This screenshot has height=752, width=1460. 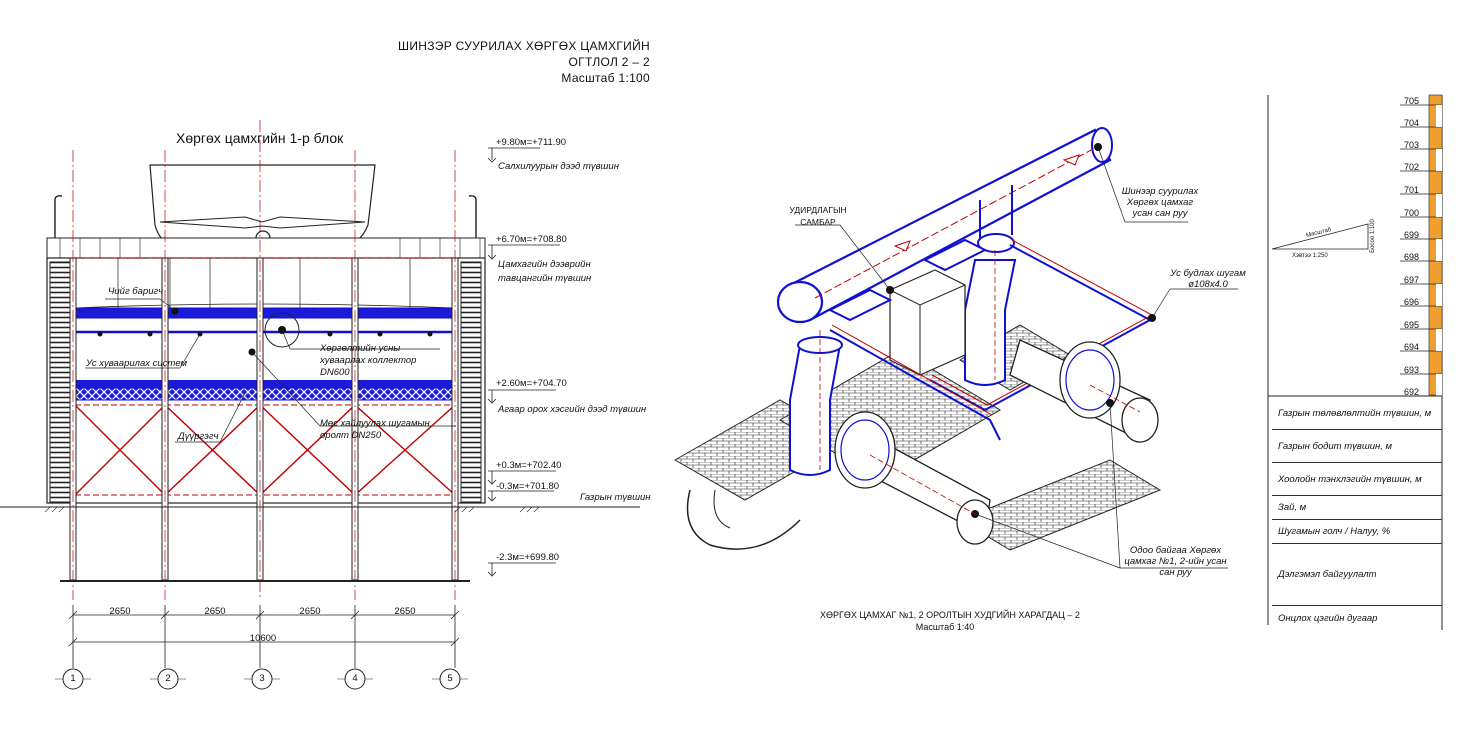 What do you see at coordinates (263, 638) in the screenshot?
I see `dim-total: 10600` at bounding box center [263, 638].